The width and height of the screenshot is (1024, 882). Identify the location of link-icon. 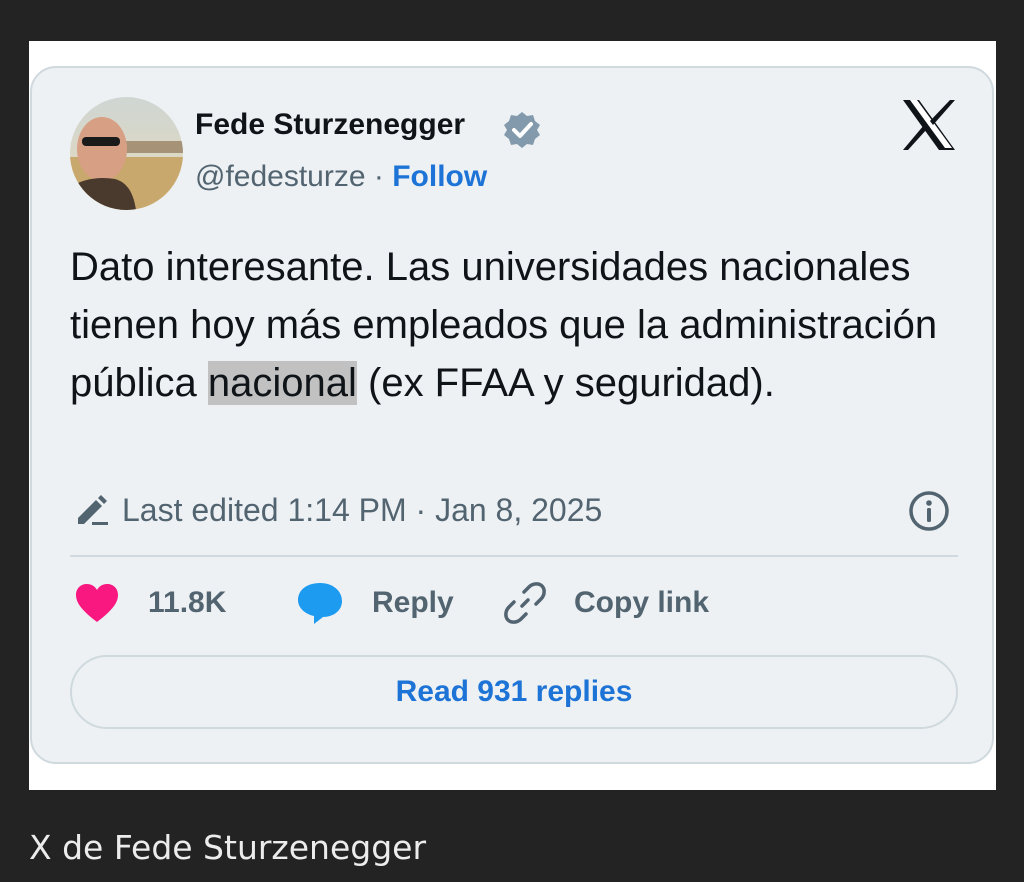
(525, 603).